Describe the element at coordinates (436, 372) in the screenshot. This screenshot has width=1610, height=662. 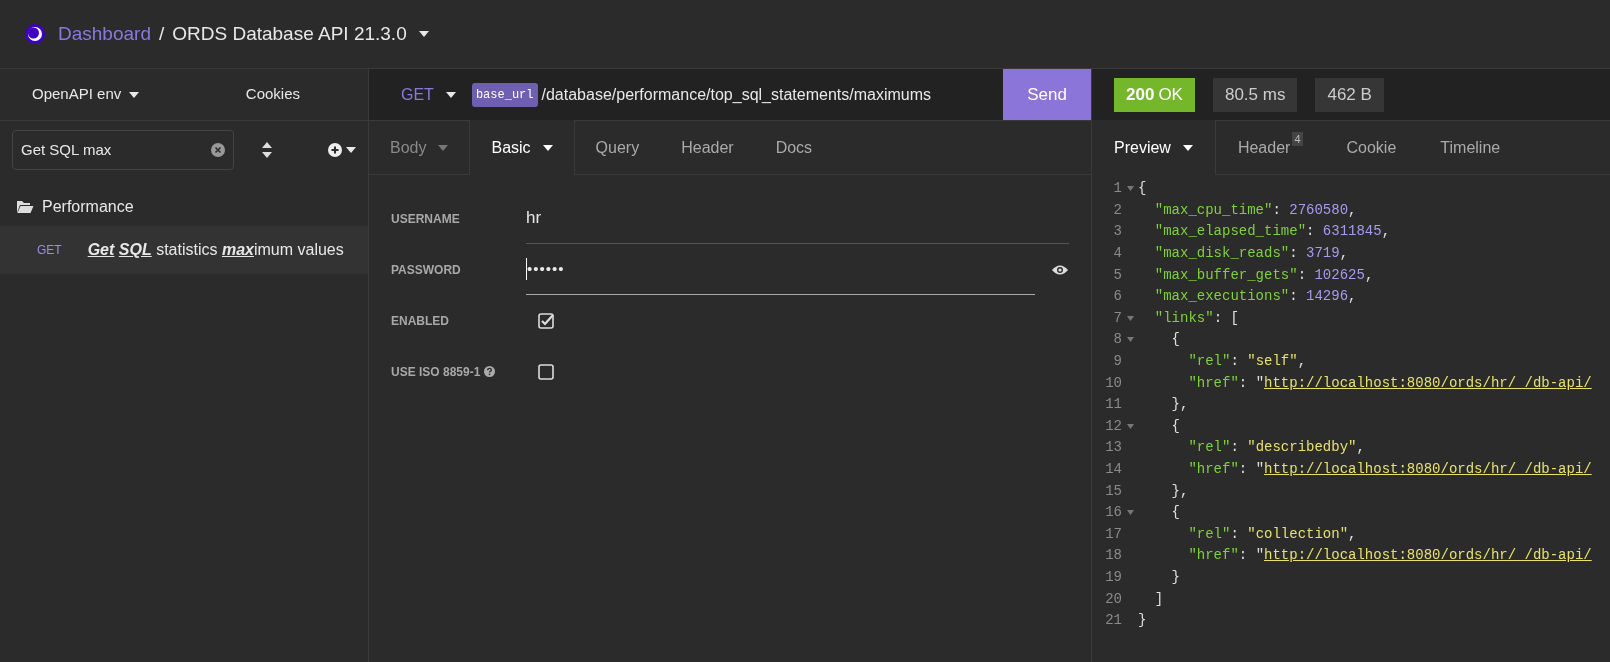
I see `field-label: USE ISO 8859-1` at that location.